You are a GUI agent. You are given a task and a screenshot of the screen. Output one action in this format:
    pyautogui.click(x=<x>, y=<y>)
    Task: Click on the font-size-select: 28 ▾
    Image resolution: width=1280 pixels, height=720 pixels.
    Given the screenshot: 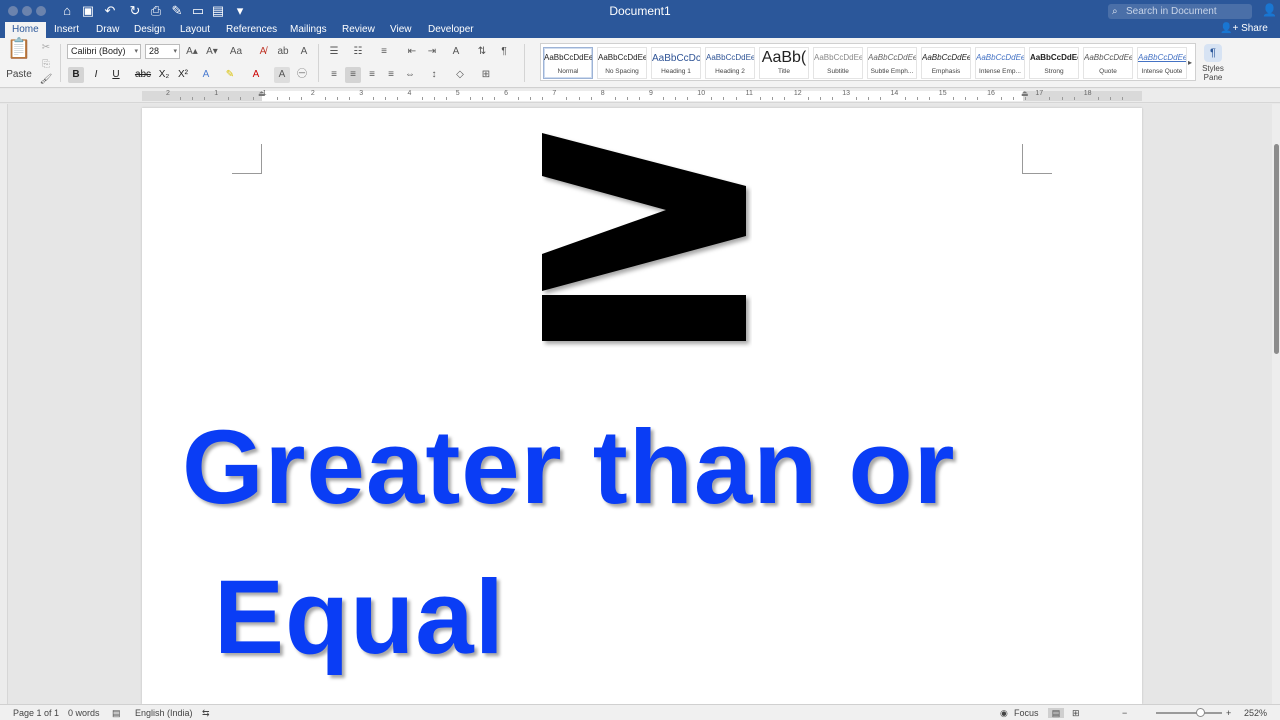 What is the action you would take?
    pyautogui.click(x=162, y=51)
    